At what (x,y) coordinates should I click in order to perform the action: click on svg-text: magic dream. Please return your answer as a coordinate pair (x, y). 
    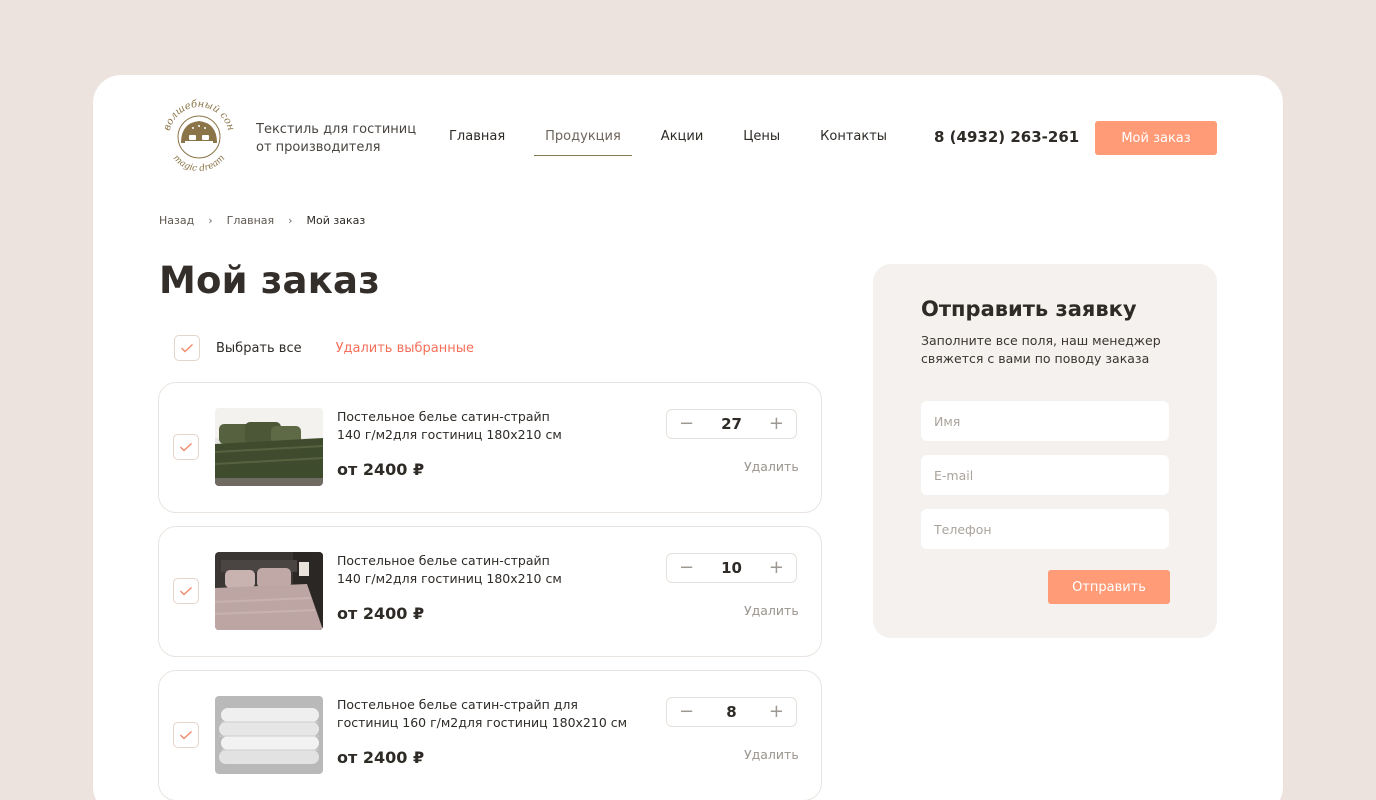
    Looking at the image, I should click on (199, 163).